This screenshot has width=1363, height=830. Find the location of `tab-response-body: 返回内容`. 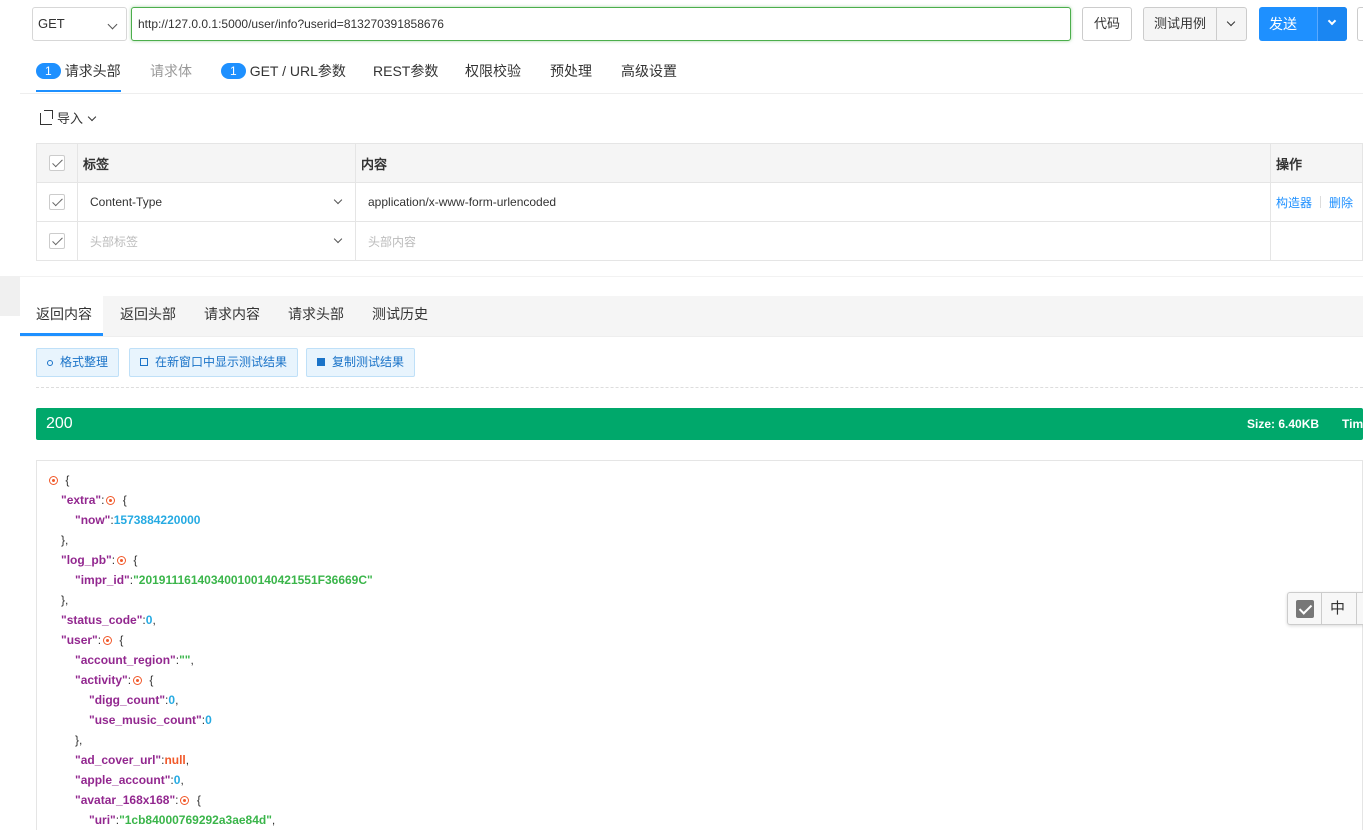

tab-response-body: 返回内容 is located at coordinates (61, 316).